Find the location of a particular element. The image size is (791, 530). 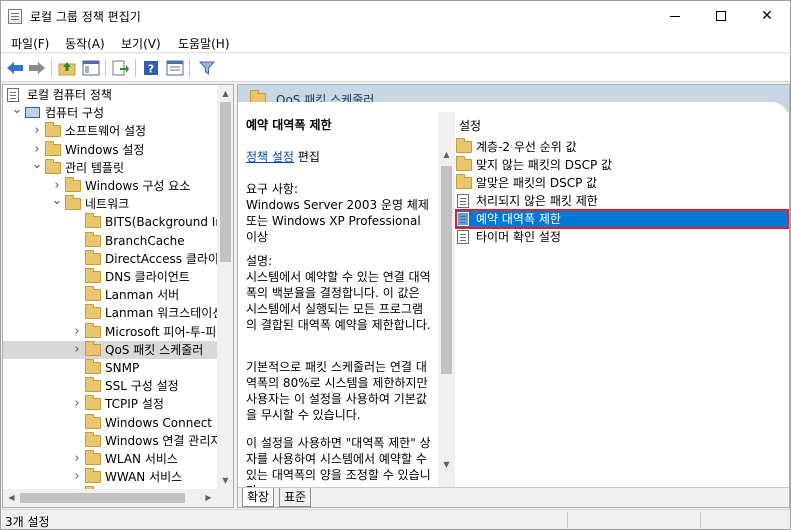

tree-item-label: TCPIP 설정 is located at coordinates (134, 404).